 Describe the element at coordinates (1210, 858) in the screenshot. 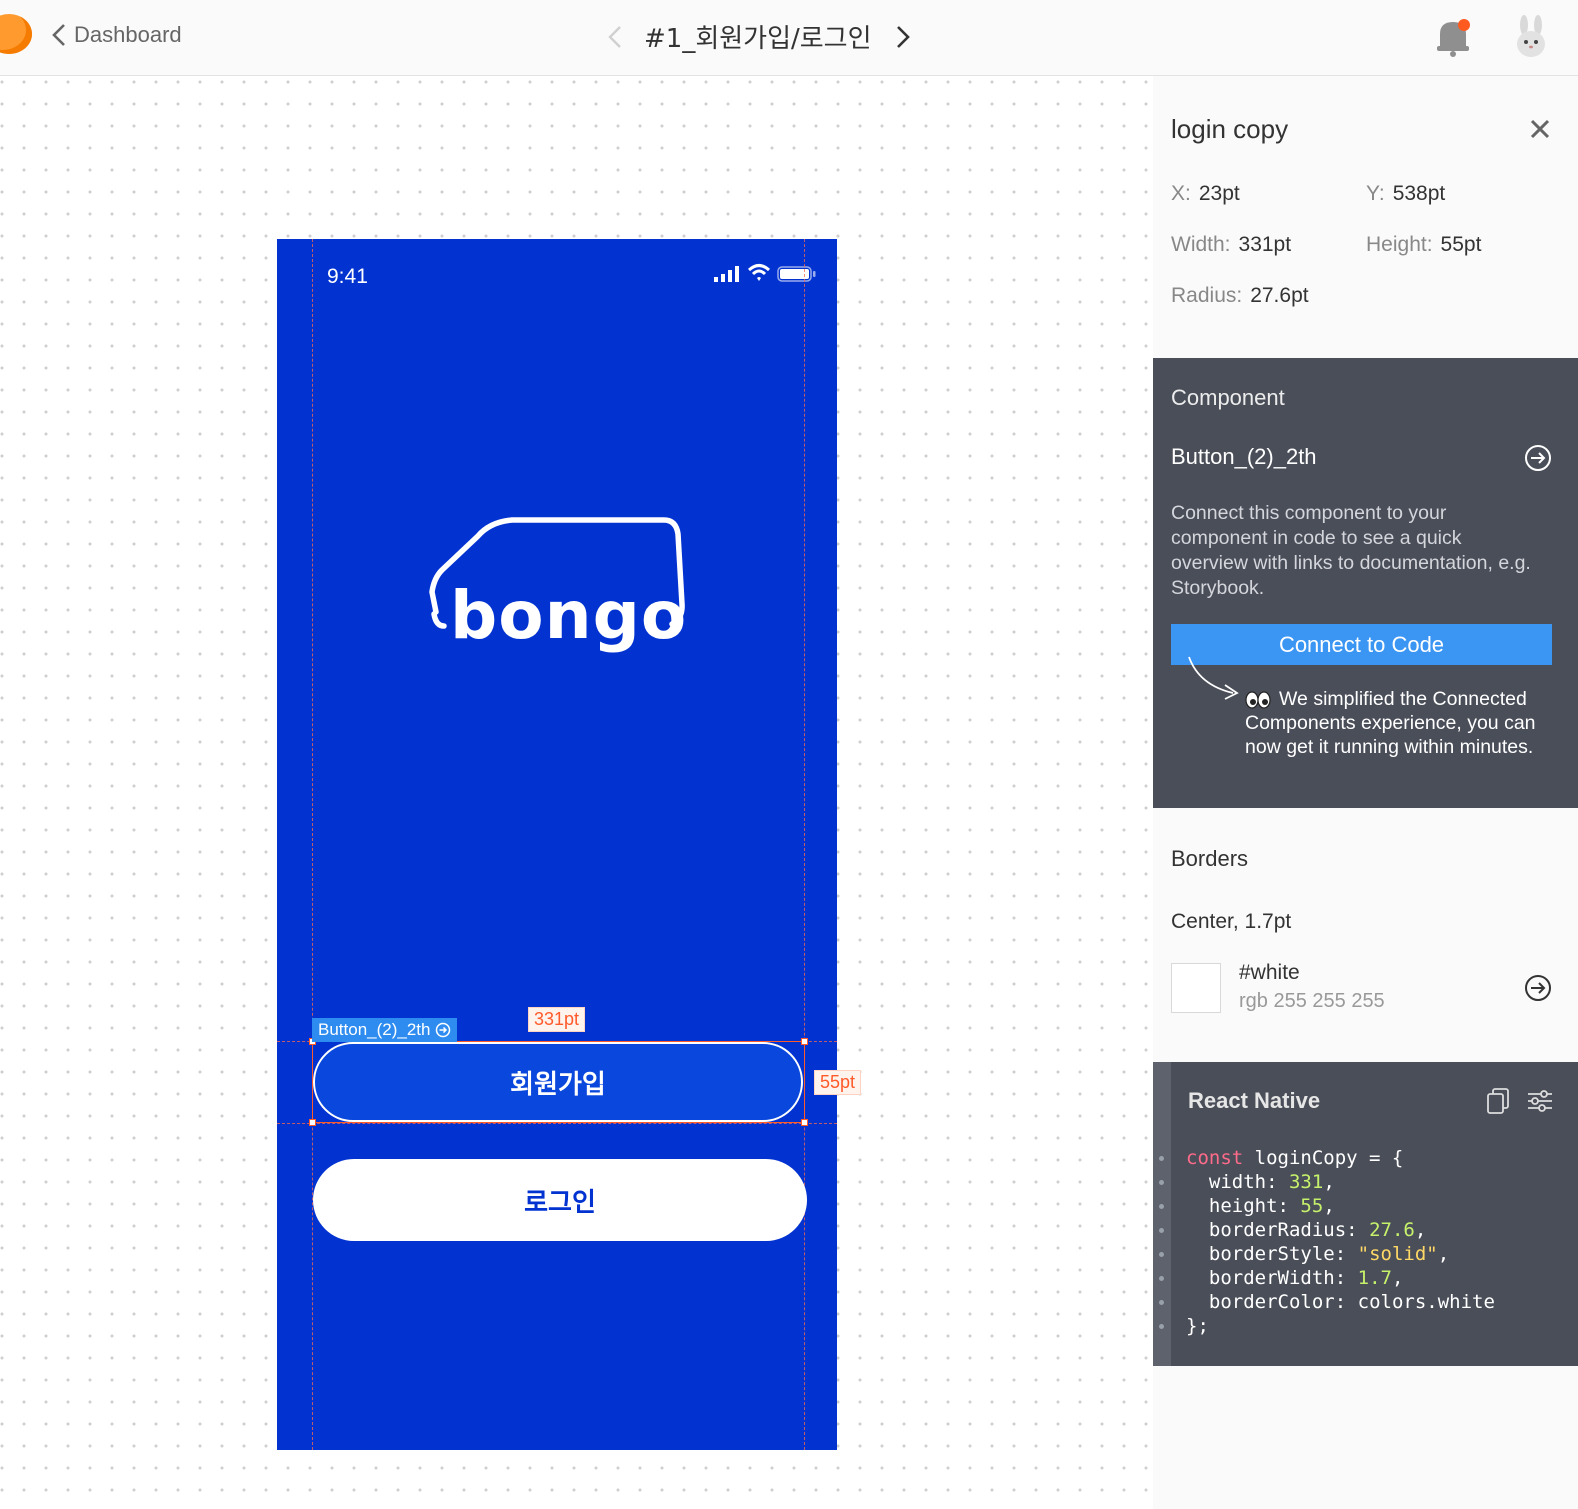

I see `borders-heading: Borders` at that location.